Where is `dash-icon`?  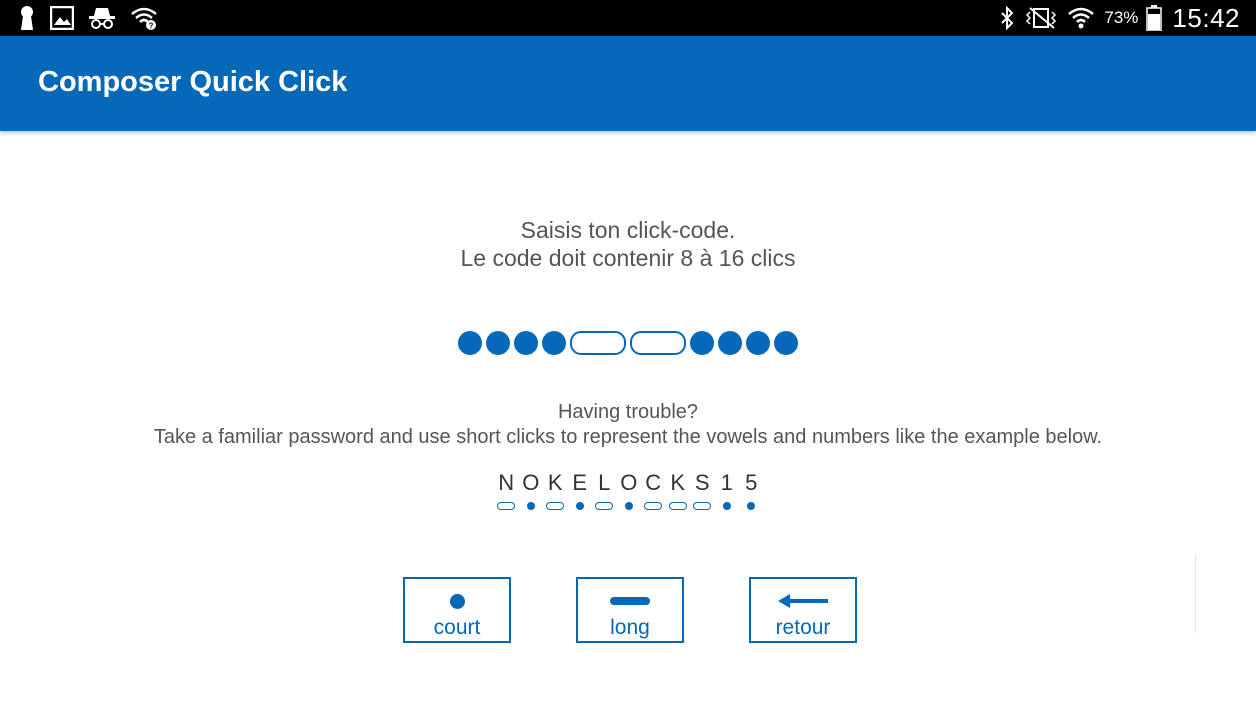 dash-icon is located at coordinates (630, 601).